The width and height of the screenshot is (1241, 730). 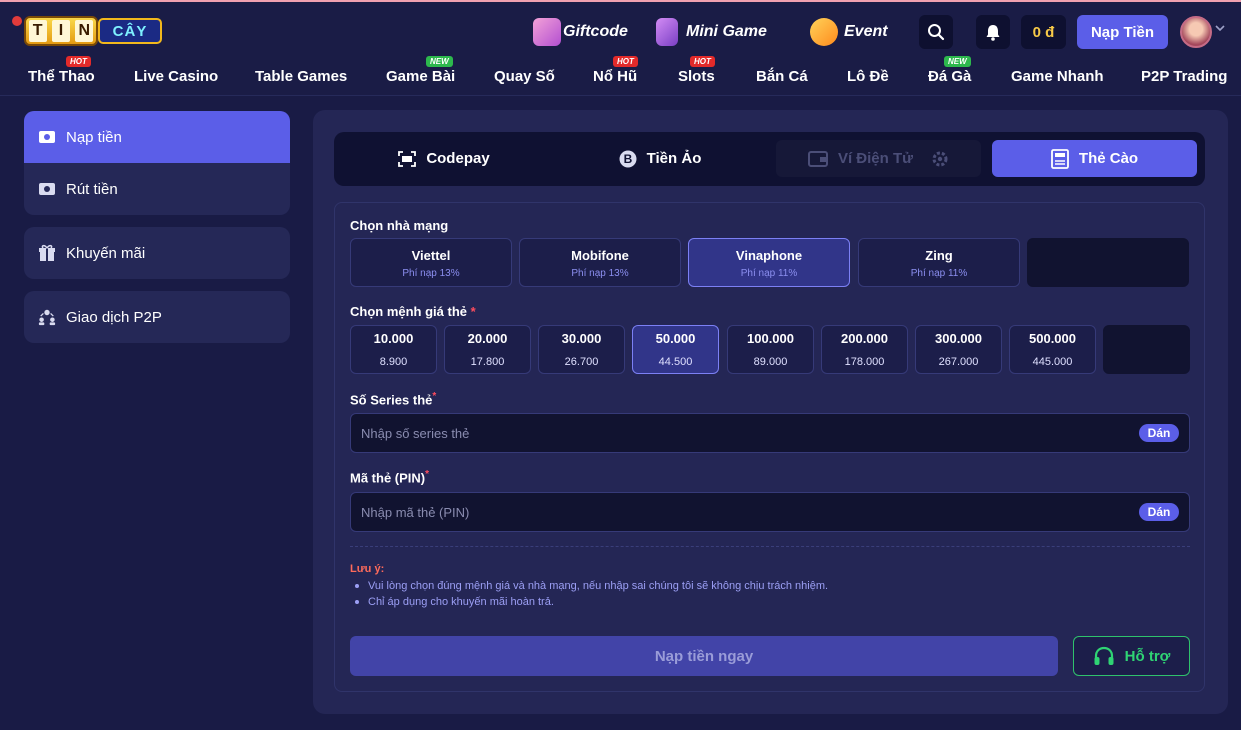 I want to click on nav-label: Table Games, so click(x=301, y=76).